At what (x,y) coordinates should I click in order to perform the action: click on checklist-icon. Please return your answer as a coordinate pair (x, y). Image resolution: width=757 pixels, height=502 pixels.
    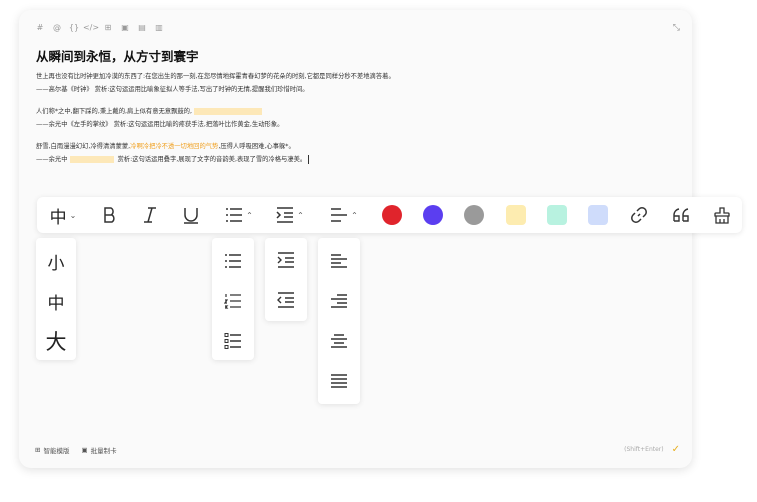
    Looking at the image, I should click on (233, 341).